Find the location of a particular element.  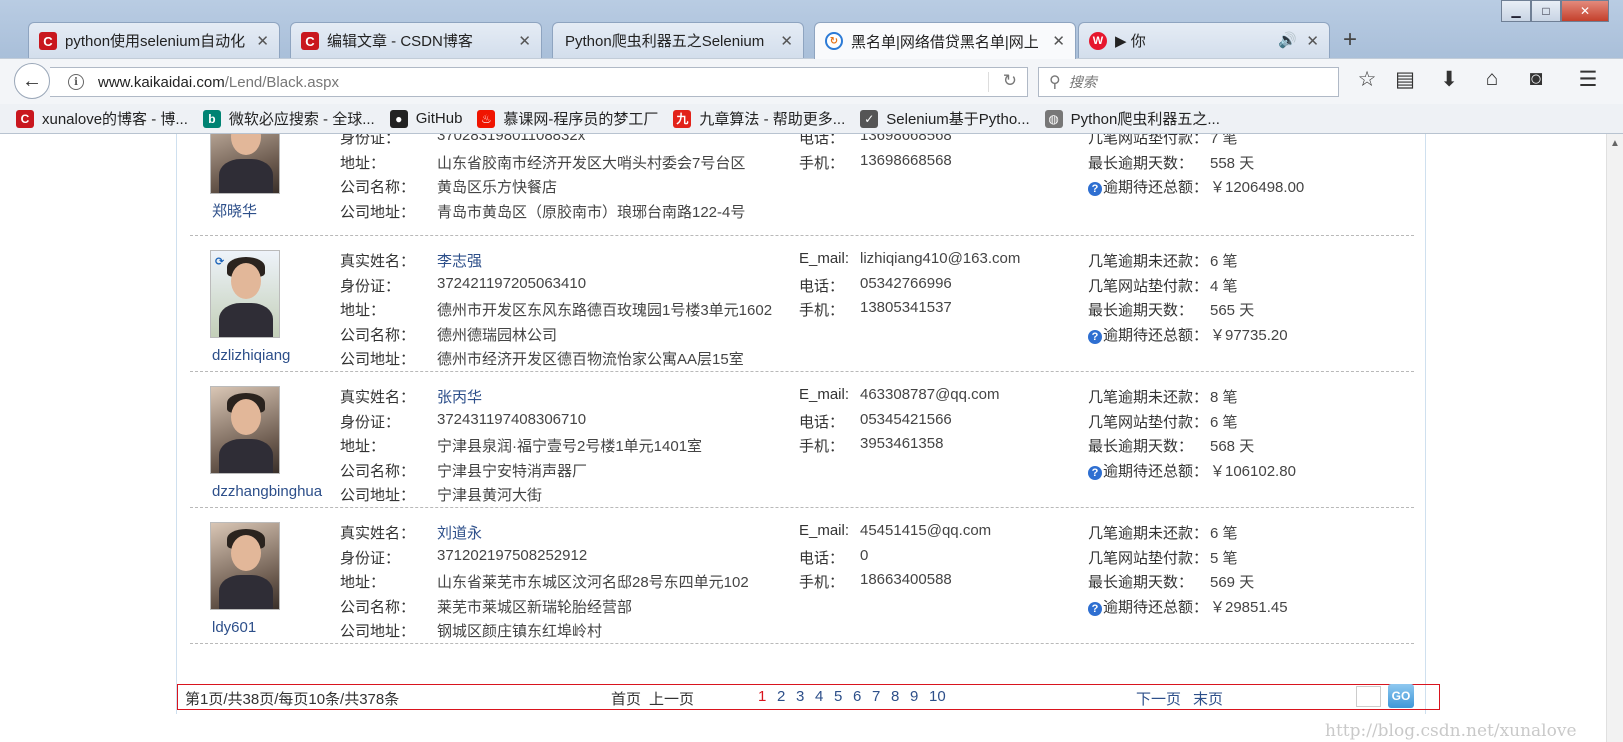

tab-2: C 编辑文章 - CSDN博客 ✕ is located at coordinates (416, 40).